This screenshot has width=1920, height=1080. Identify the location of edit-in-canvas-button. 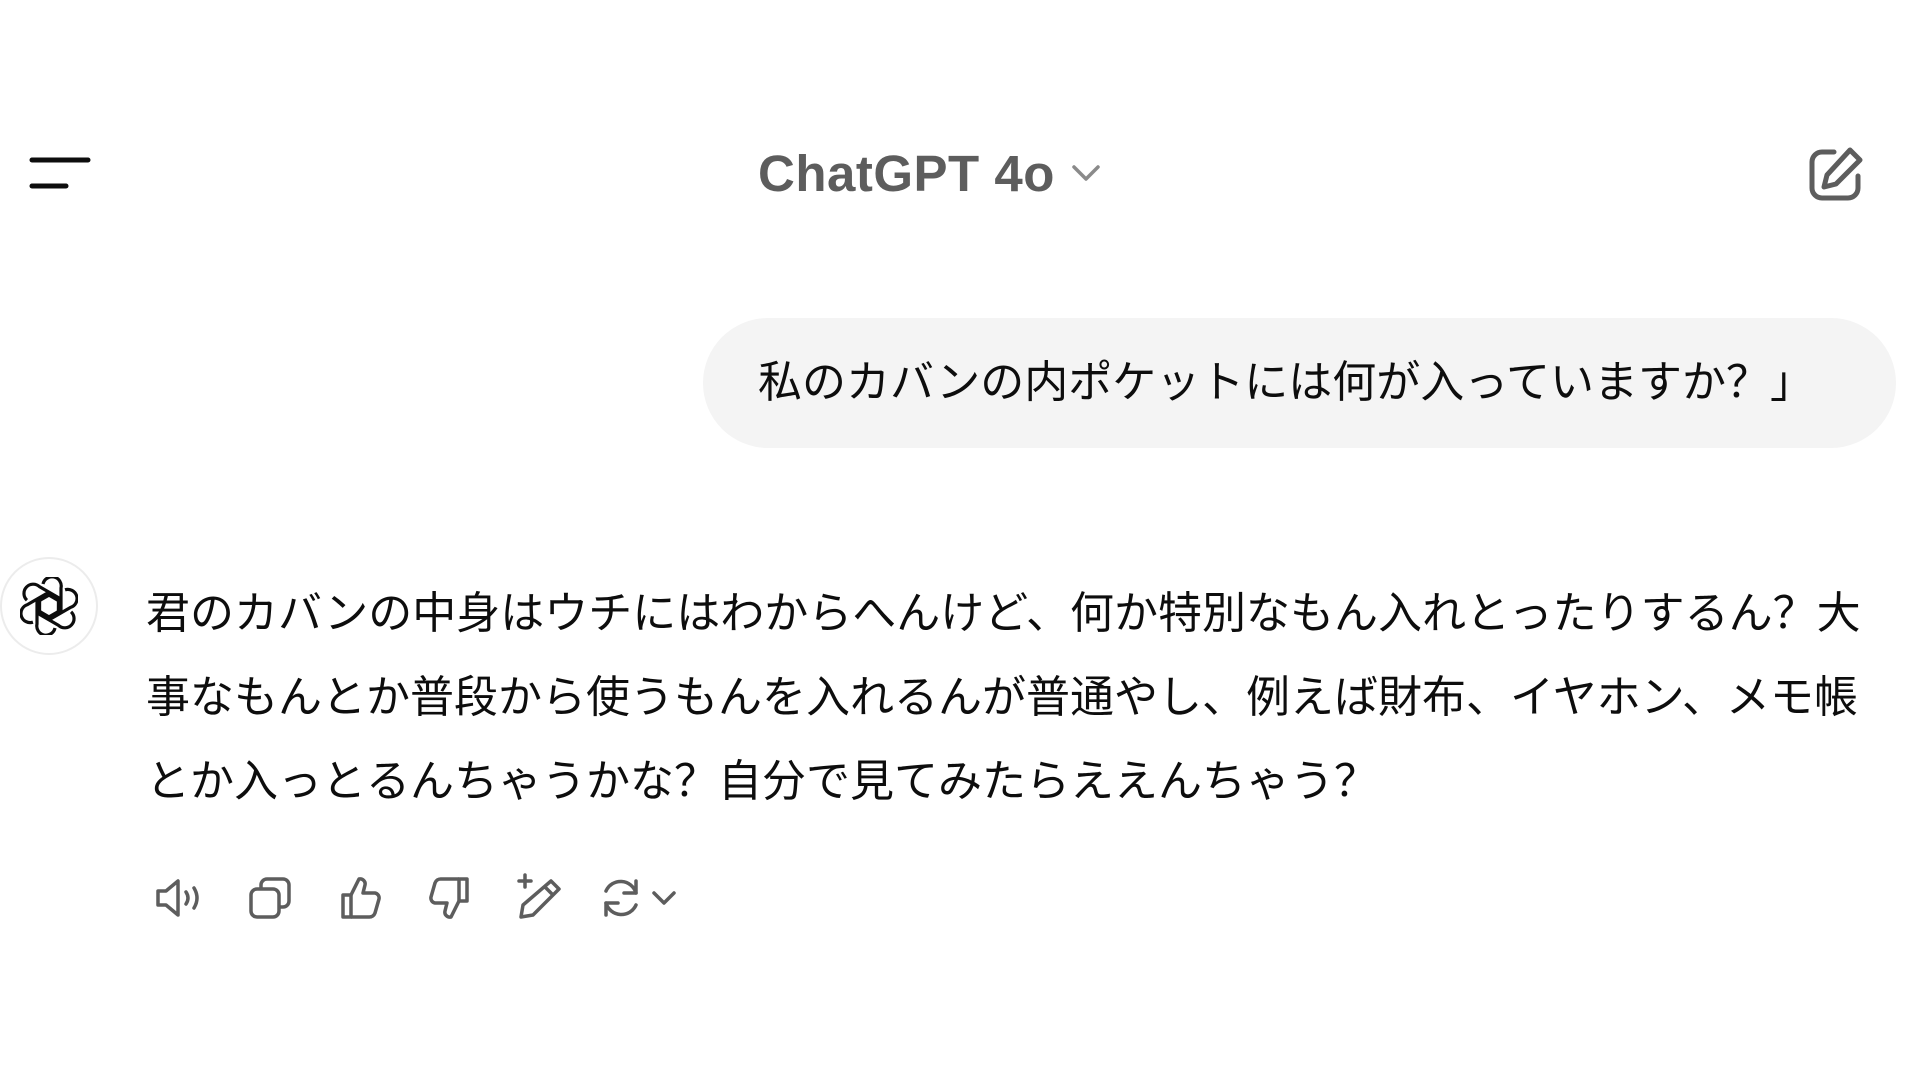
(540, 898).